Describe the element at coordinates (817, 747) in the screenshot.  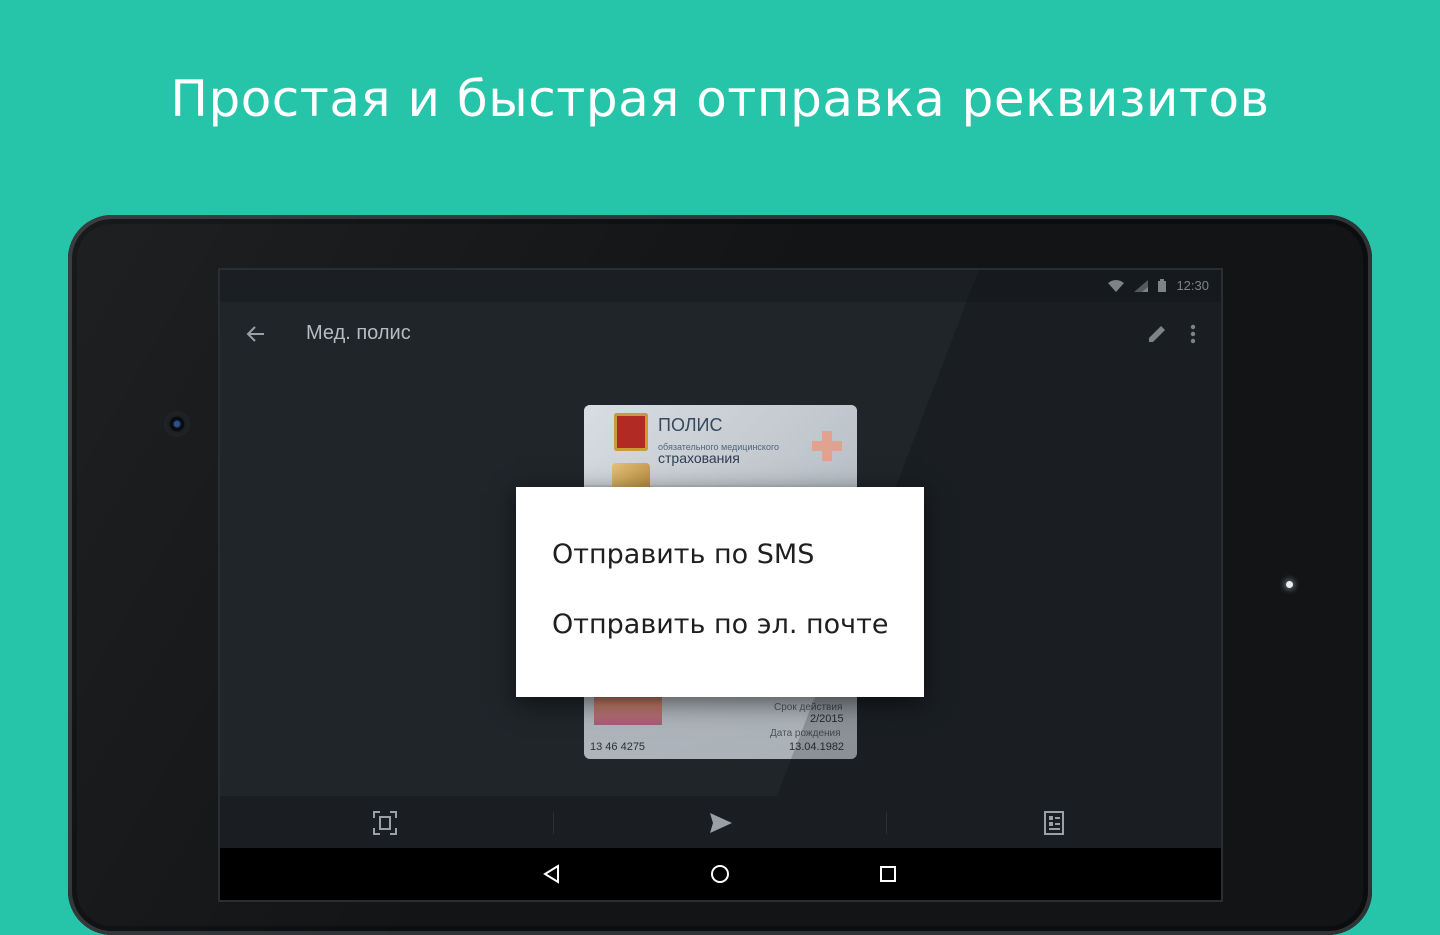
I see `birth-value: 13.04.1982` at that location.